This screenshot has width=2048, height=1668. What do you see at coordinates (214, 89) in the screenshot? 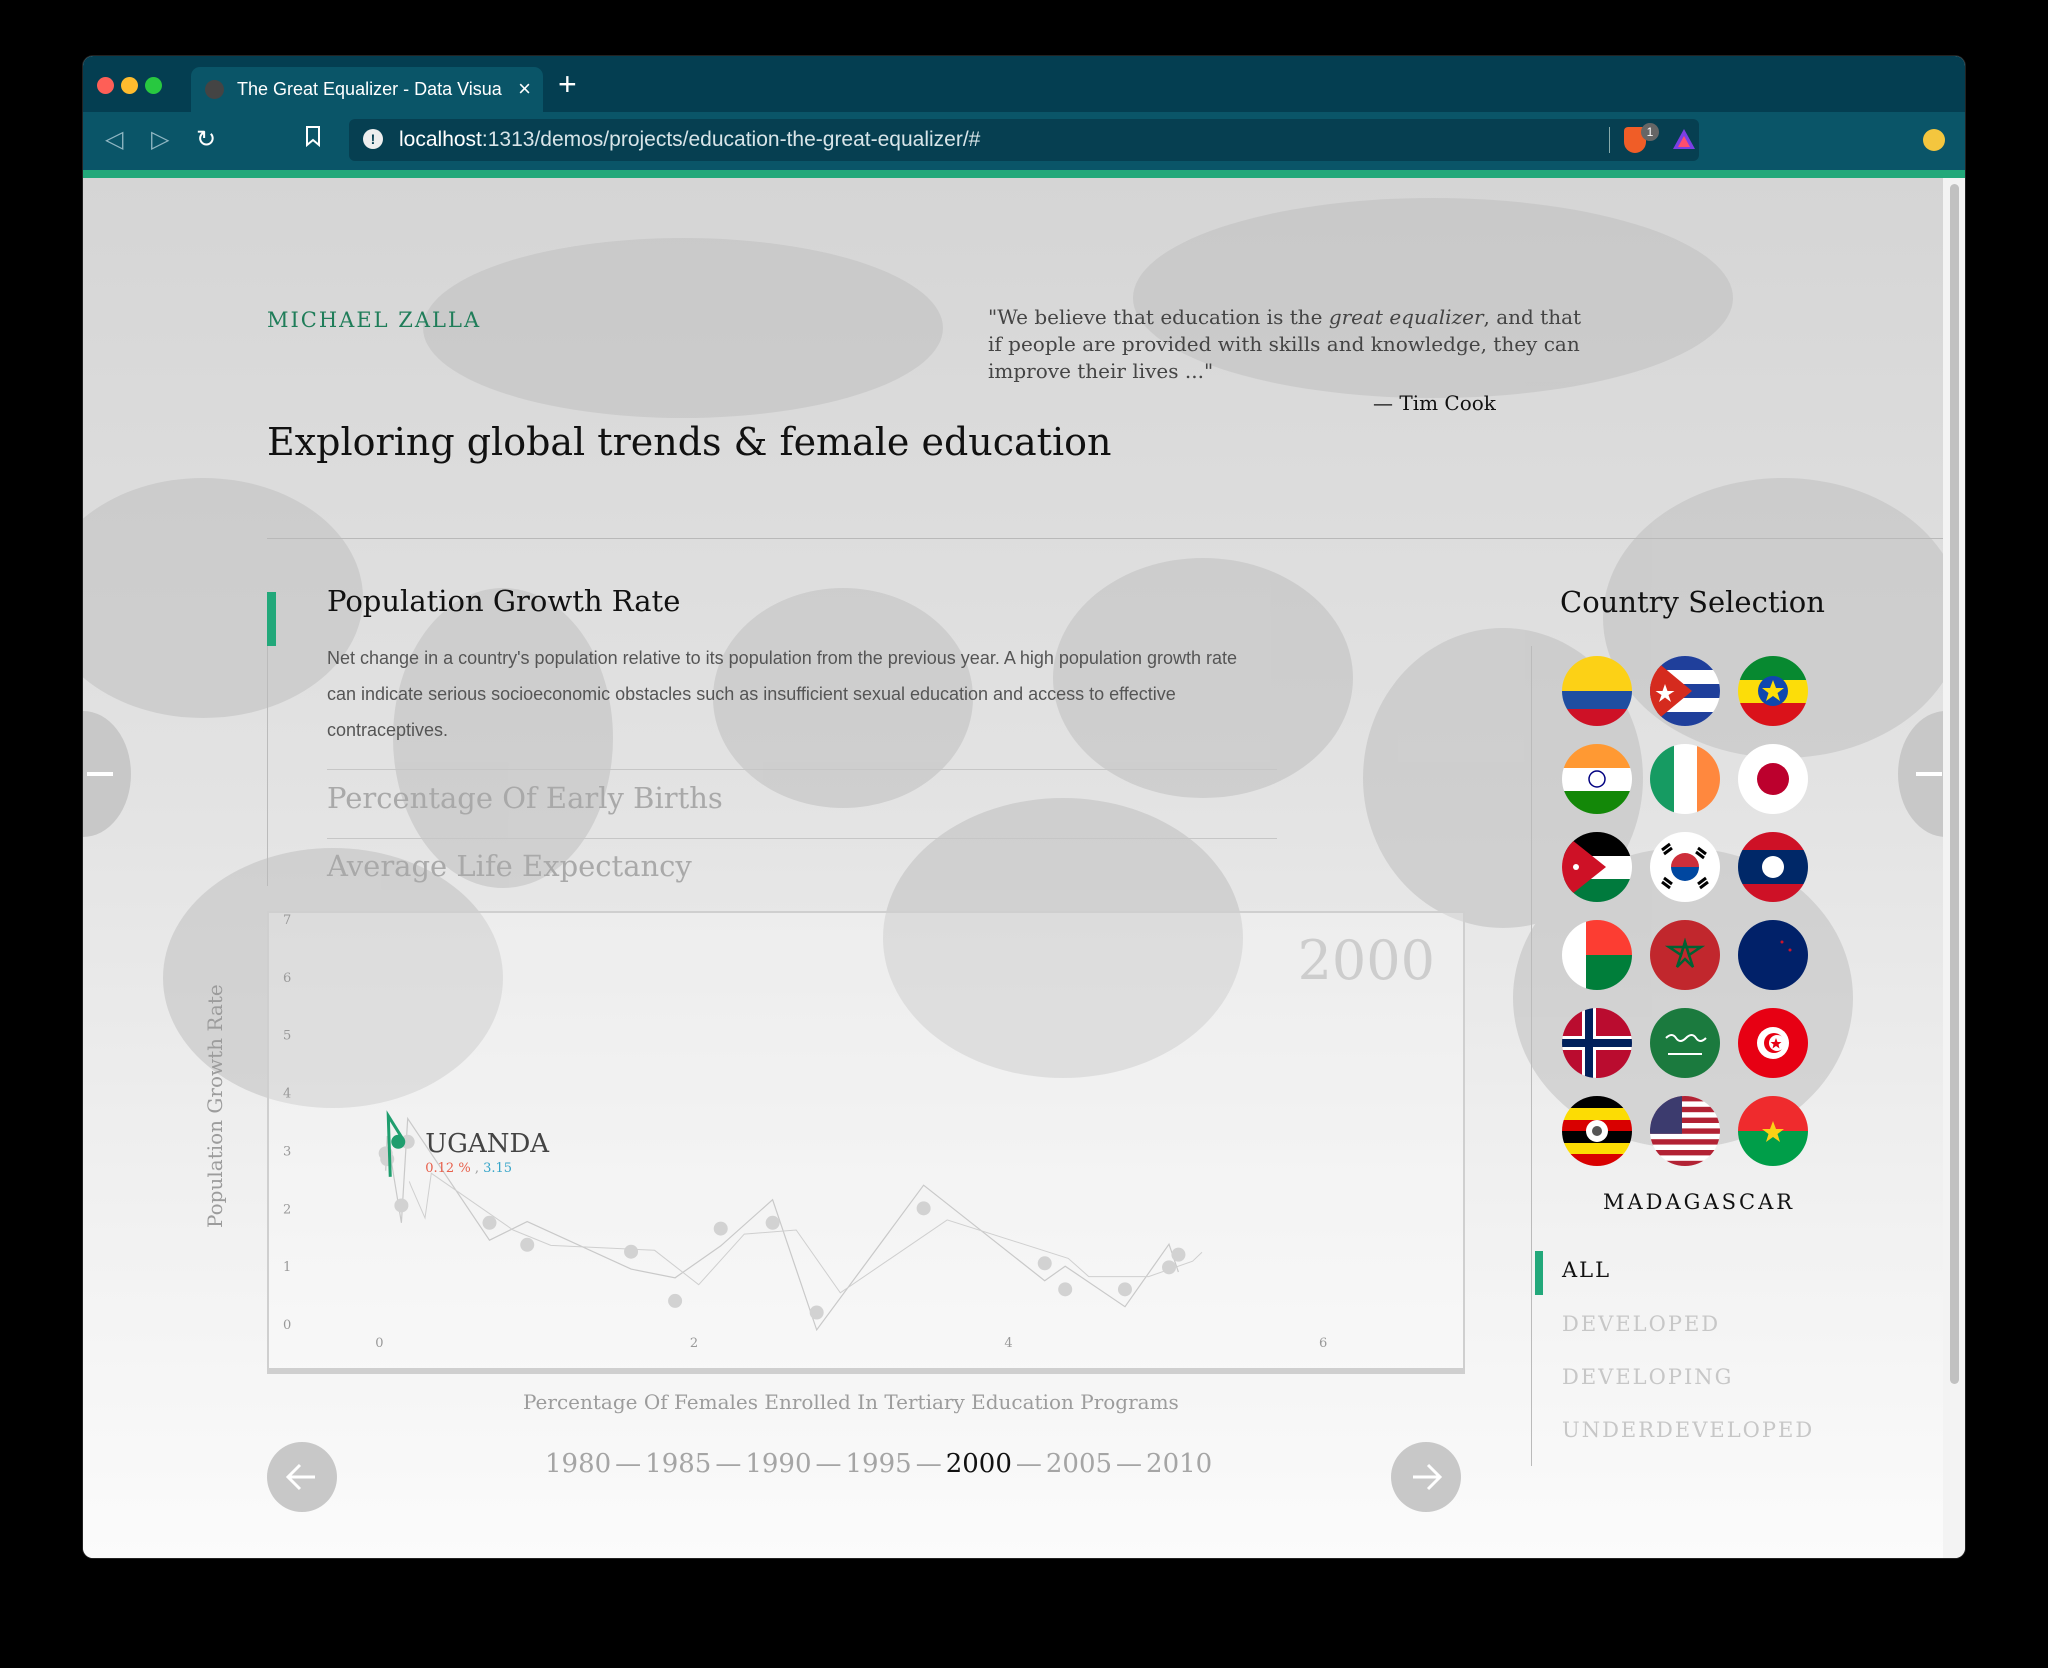
I see `globe-icon` at bounding box center [214, 89].